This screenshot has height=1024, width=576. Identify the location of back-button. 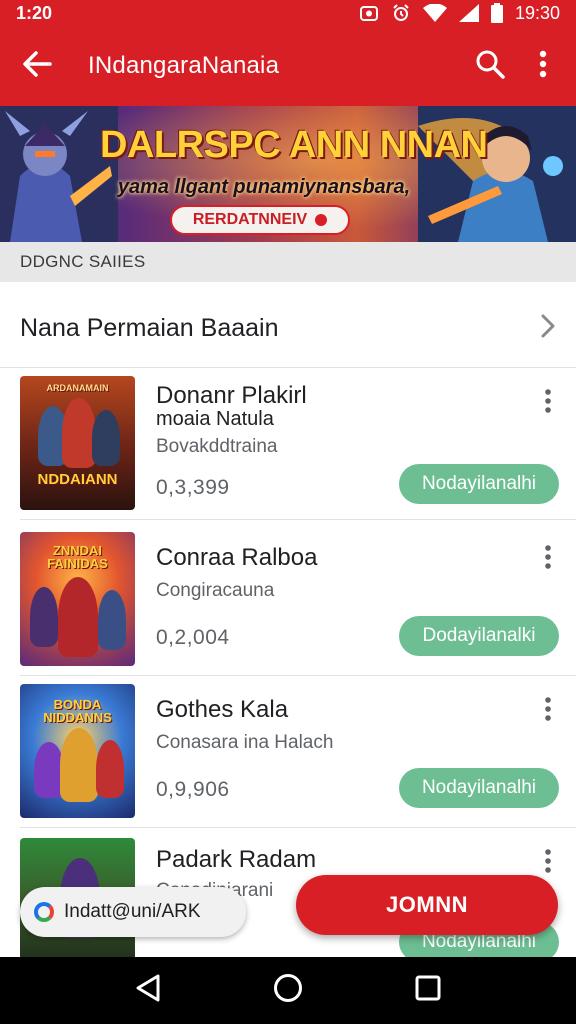
(37, 66).